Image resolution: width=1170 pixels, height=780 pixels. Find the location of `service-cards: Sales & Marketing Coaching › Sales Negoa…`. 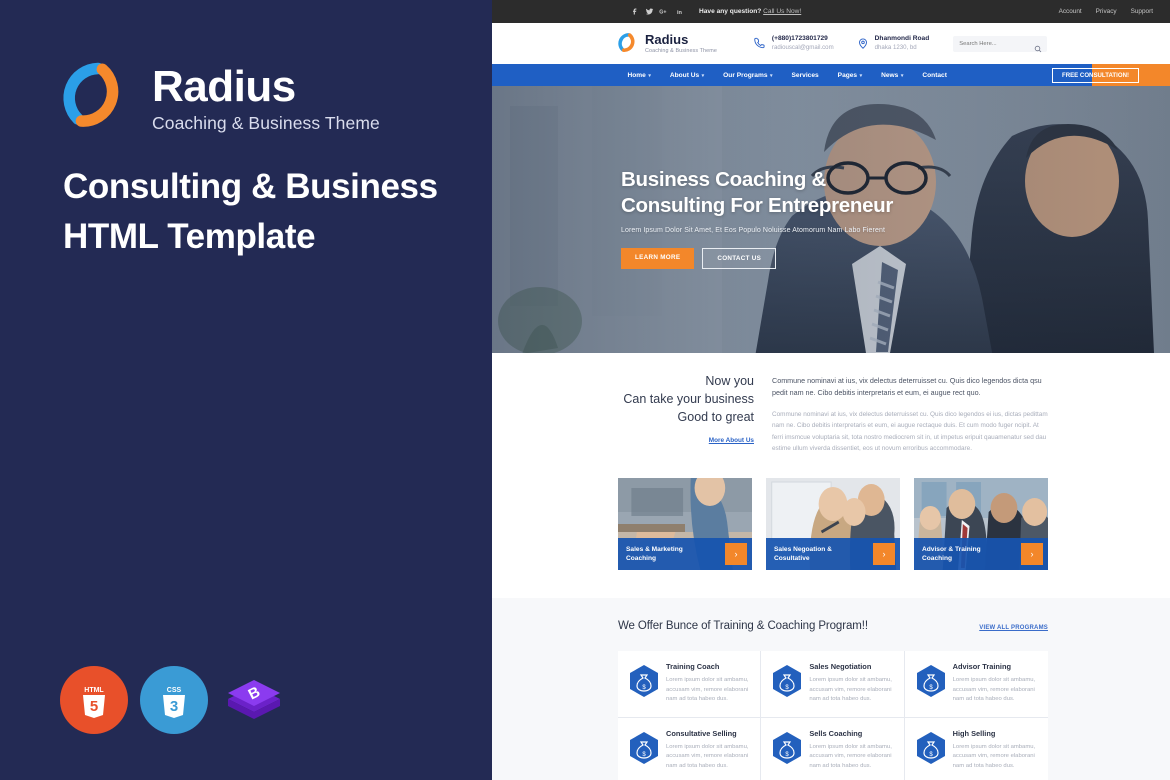

service-cards: Sales & Marketing Coaching › Sales Negoa… is located at coordinates (831, 526).